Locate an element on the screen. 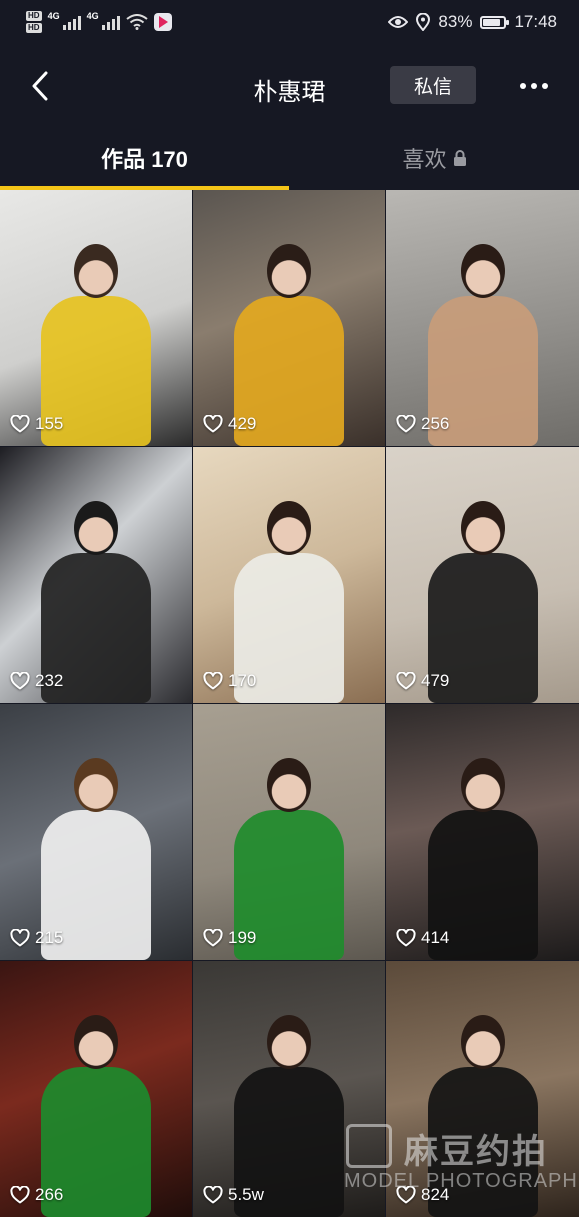 The image size is (579, 1217). like-count-value: 824 is located at coordinates (435, 1194).